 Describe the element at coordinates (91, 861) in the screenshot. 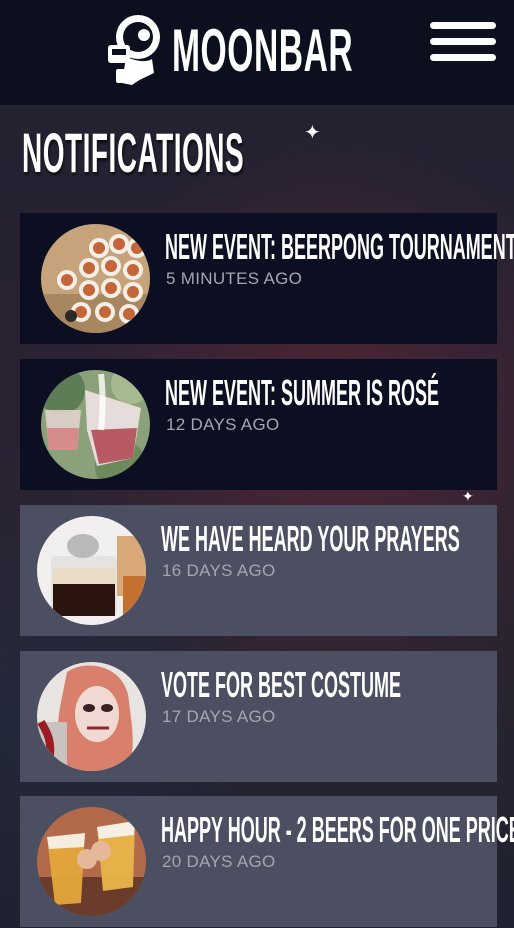

I see `beer-toast-image` at that location.